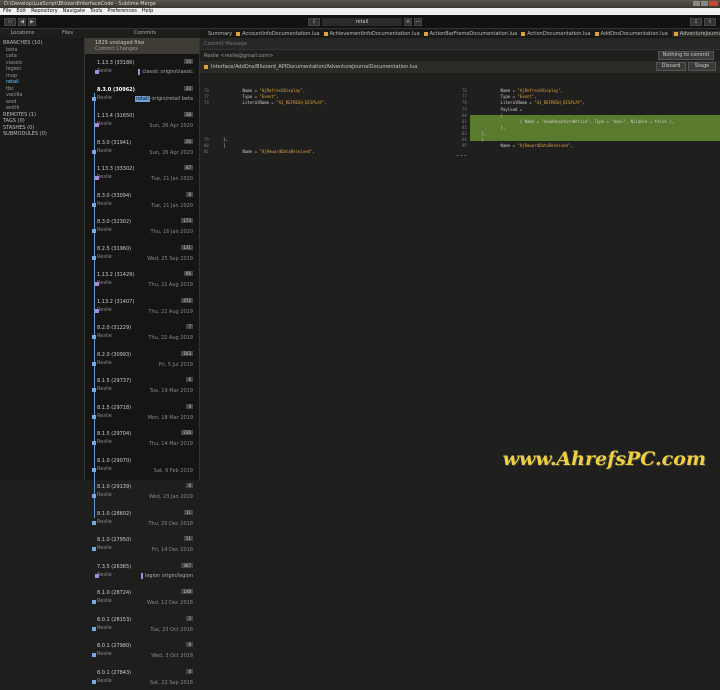  What do you see at coordinates (177, 576) in the screenshot?
I see `branch-label: origin/legion` at bounding box center [177, 576].